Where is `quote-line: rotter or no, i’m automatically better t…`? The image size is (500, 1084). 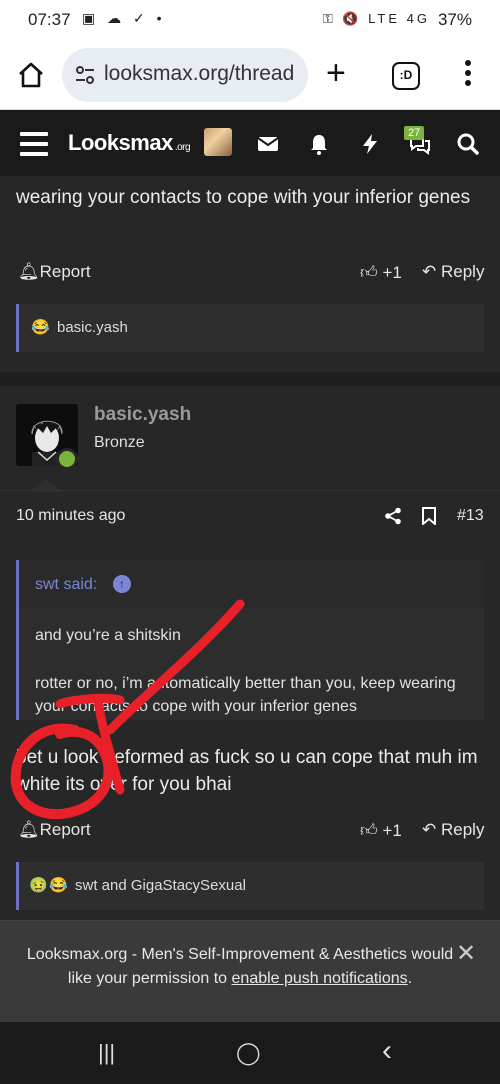 quote-line: rotter or no, i’m automatically better t… is located at coordinates (245, 695).